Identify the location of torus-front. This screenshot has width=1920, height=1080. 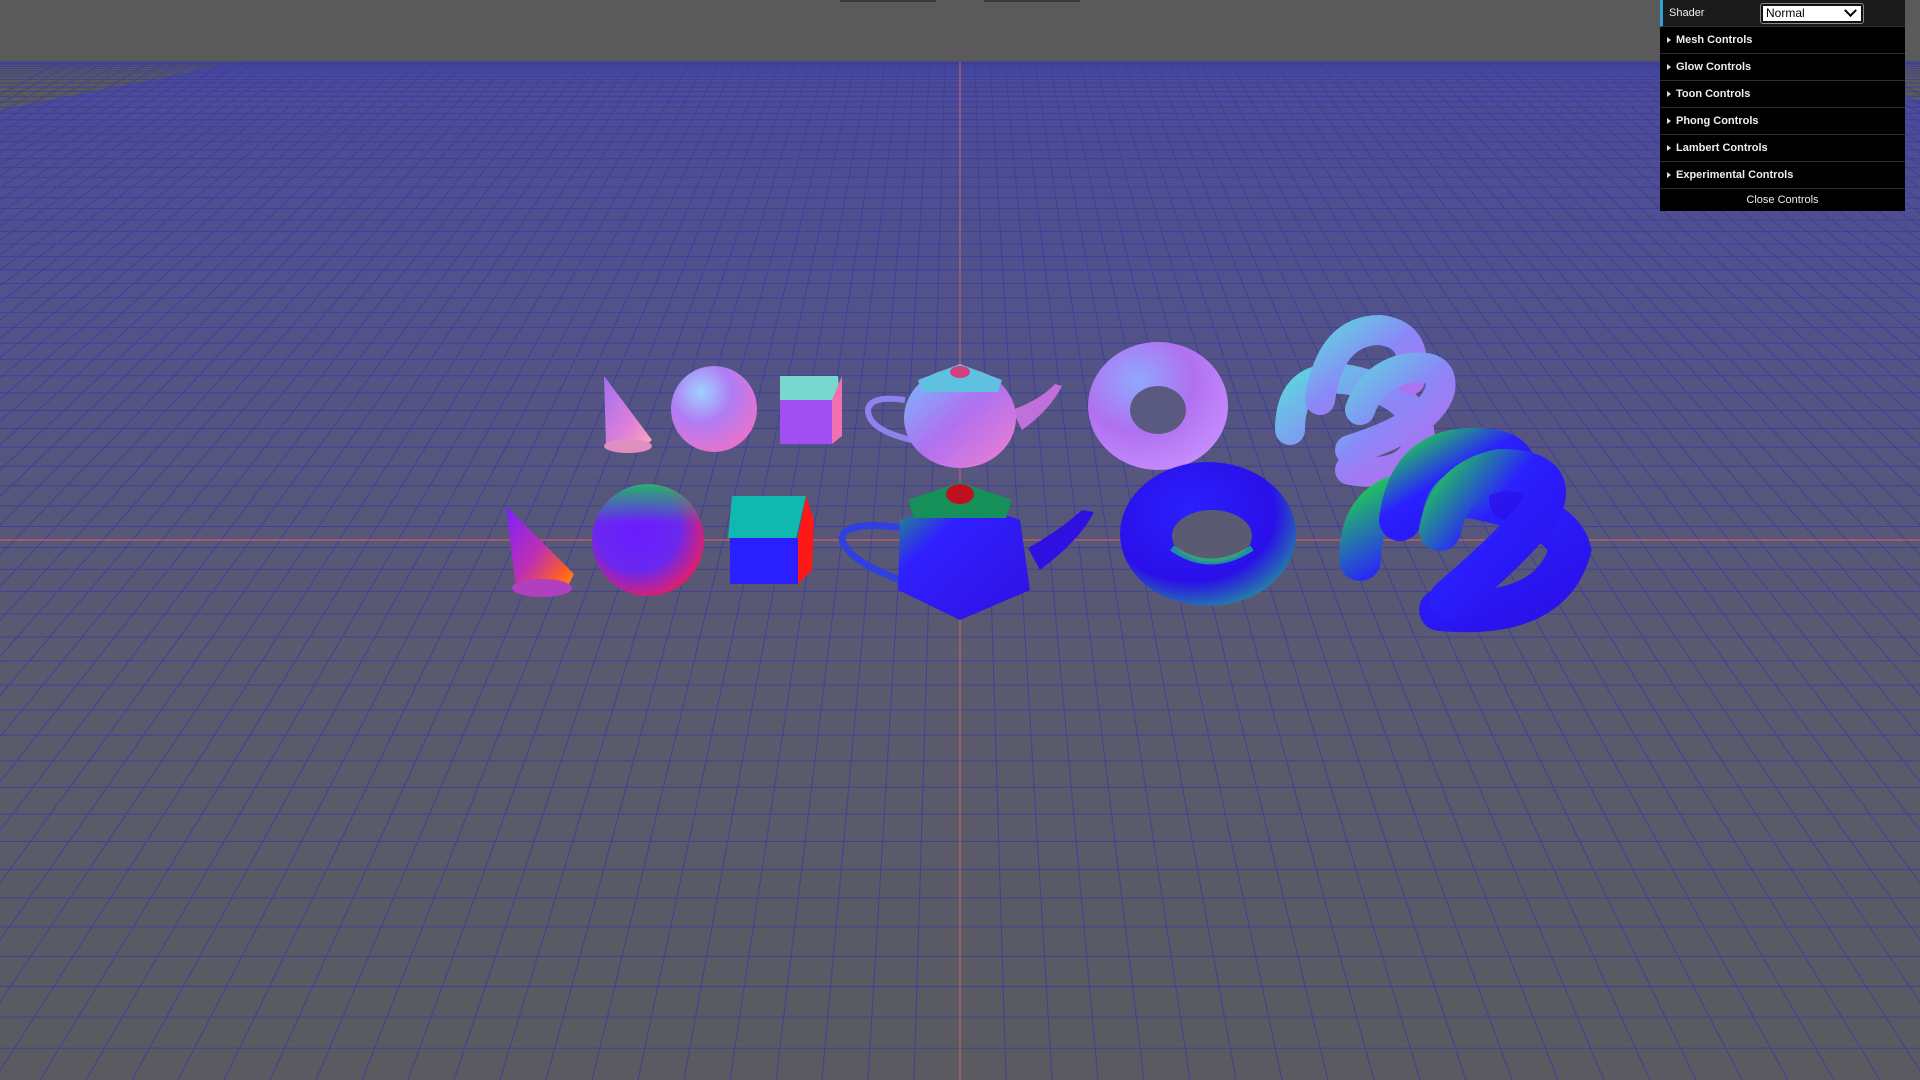
(1208, 534).